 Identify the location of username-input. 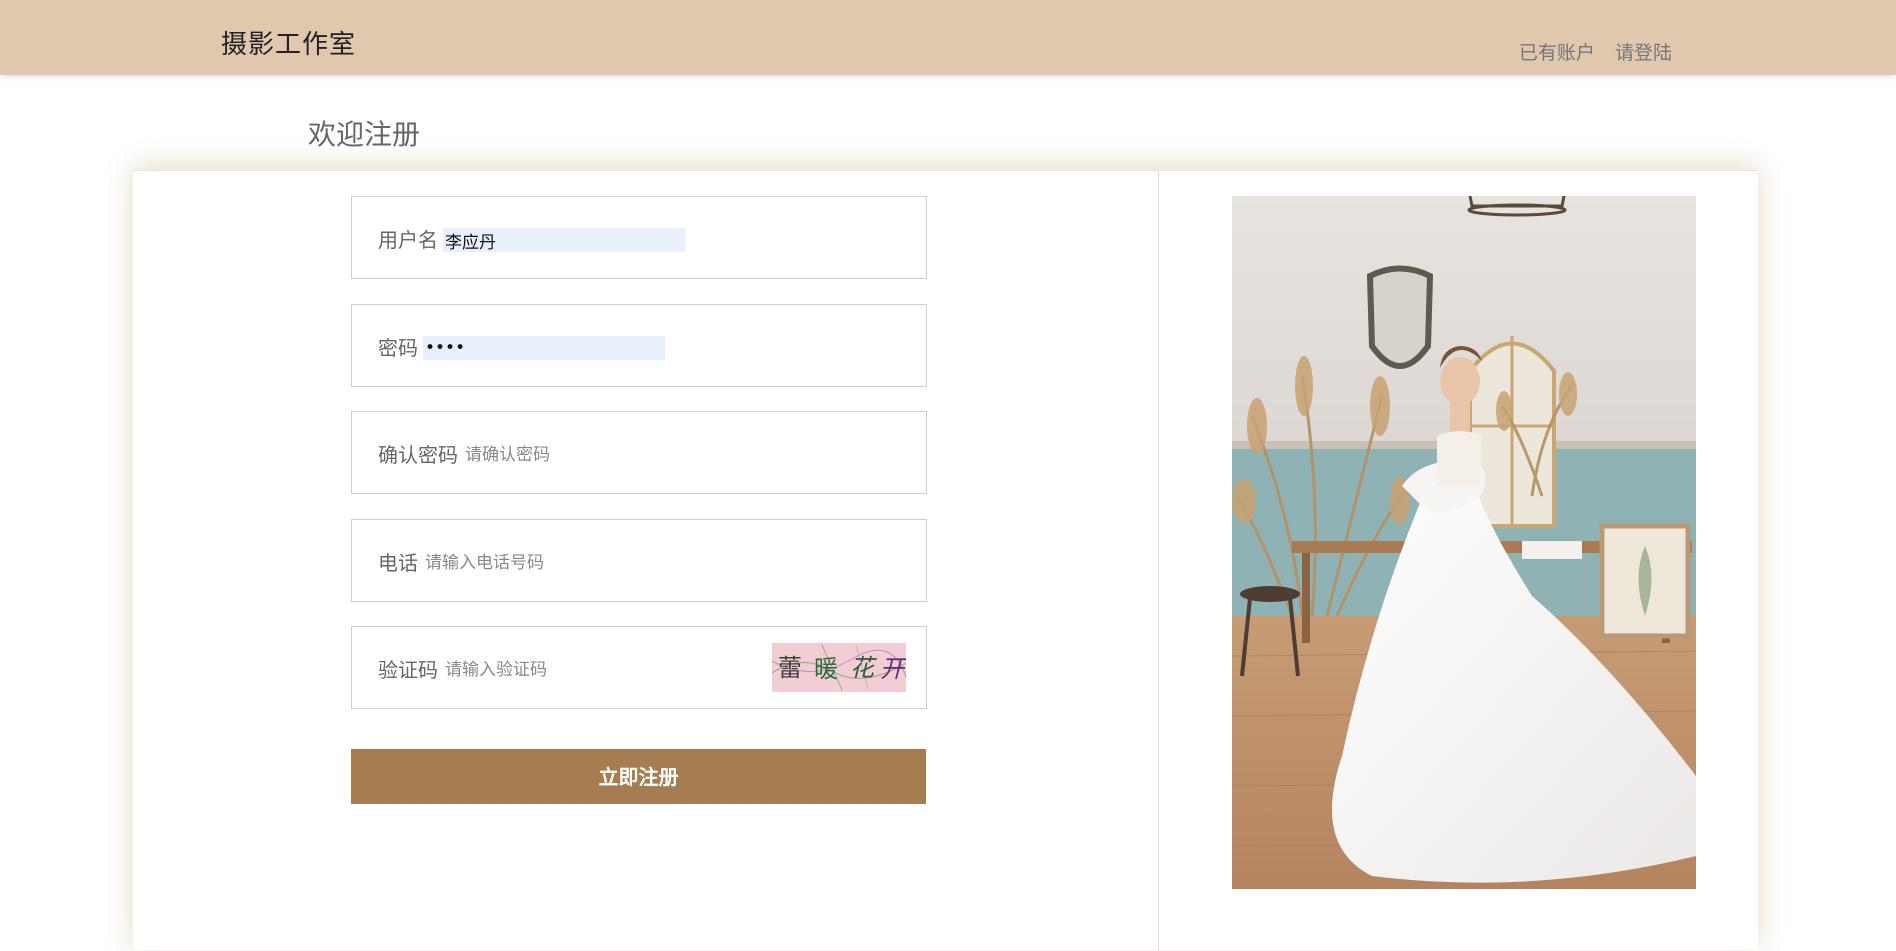
(564, 240).